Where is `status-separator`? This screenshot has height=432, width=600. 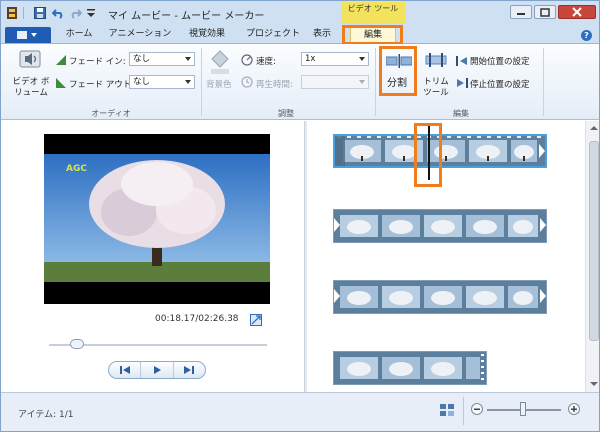
status-separator is located at coordinates (463, 411).